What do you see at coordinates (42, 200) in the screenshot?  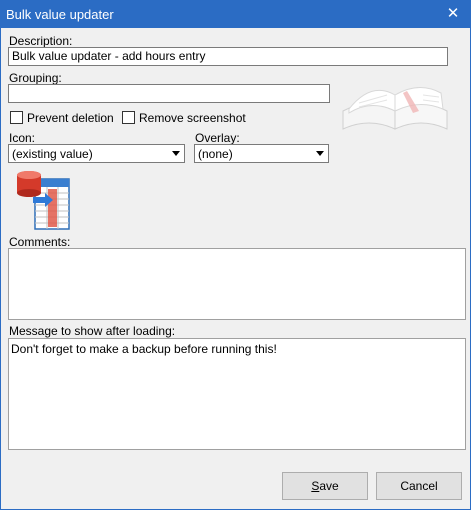 I see `database-table-icon` at bounding box center [42, 200].